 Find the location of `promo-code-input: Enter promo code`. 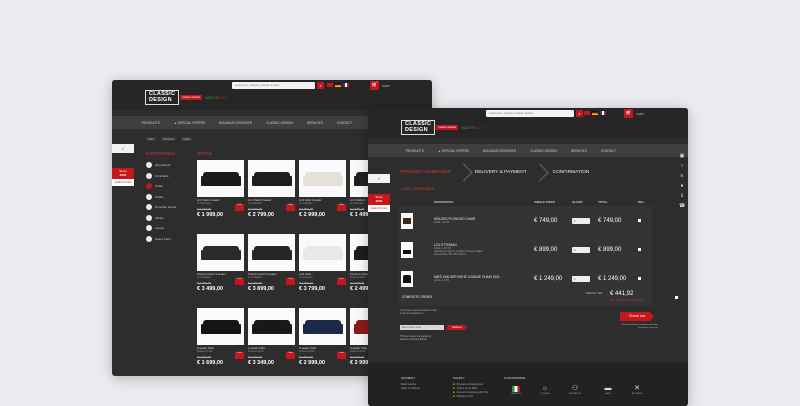

promo-code-input: Enter promo code is located at coordinates (422, 327).